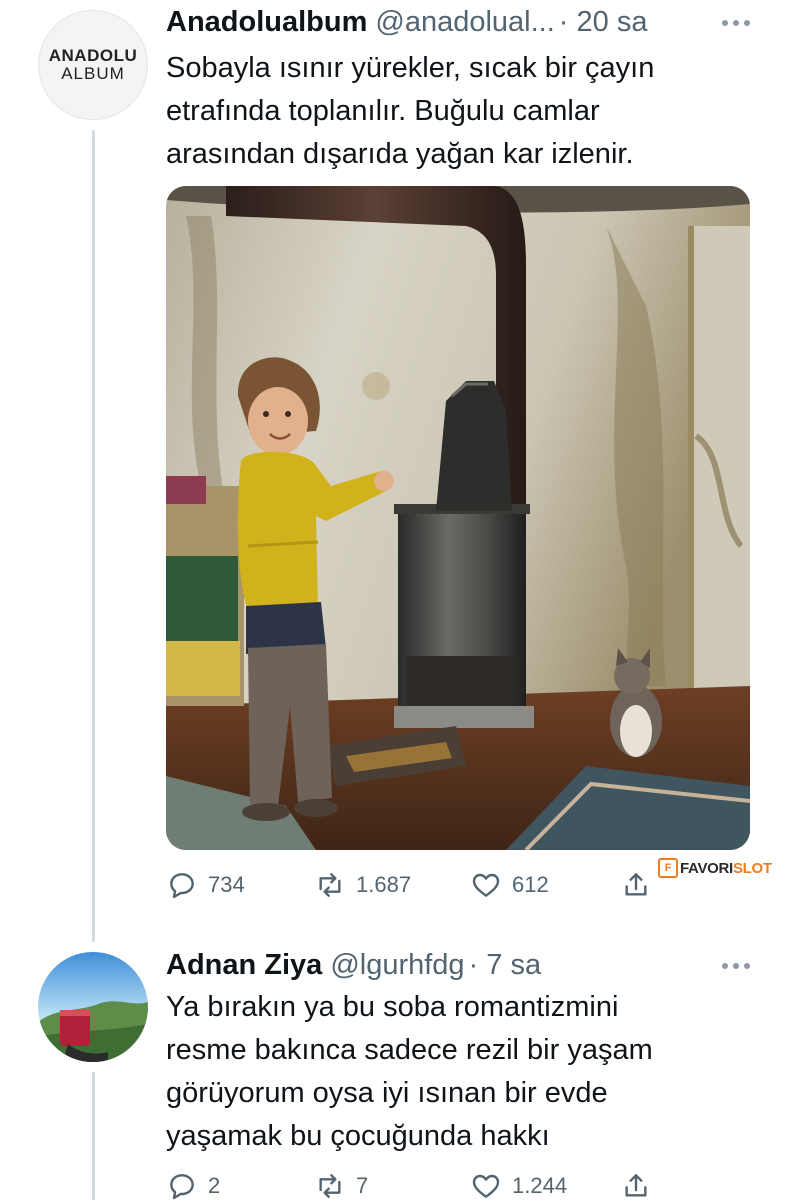  I want to click on like-button: 1.244, so click(518, 1186).